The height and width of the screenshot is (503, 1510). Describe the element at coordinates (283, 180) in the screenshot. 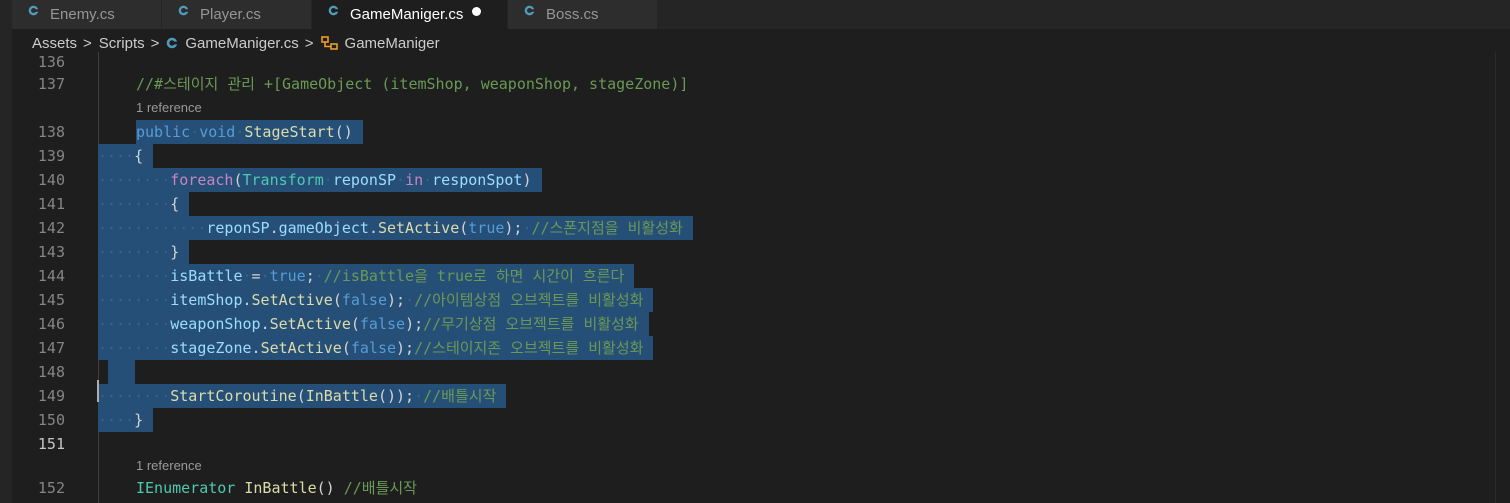

I see `code-type: Transform` at that location.